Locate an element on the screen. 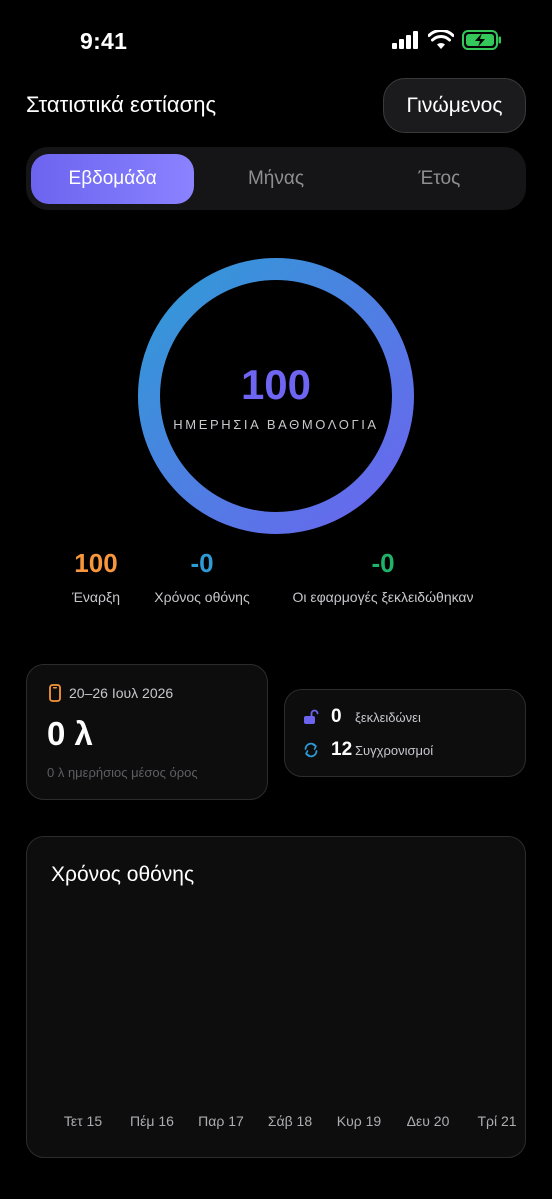 This screenshot has width=552, height=1199. daily-score-ring: 100 ΗΜΕΡΗΣΙΑ ΒΑΘΜΟΛΟΓΙΑ is located at coordinates (276, 396).